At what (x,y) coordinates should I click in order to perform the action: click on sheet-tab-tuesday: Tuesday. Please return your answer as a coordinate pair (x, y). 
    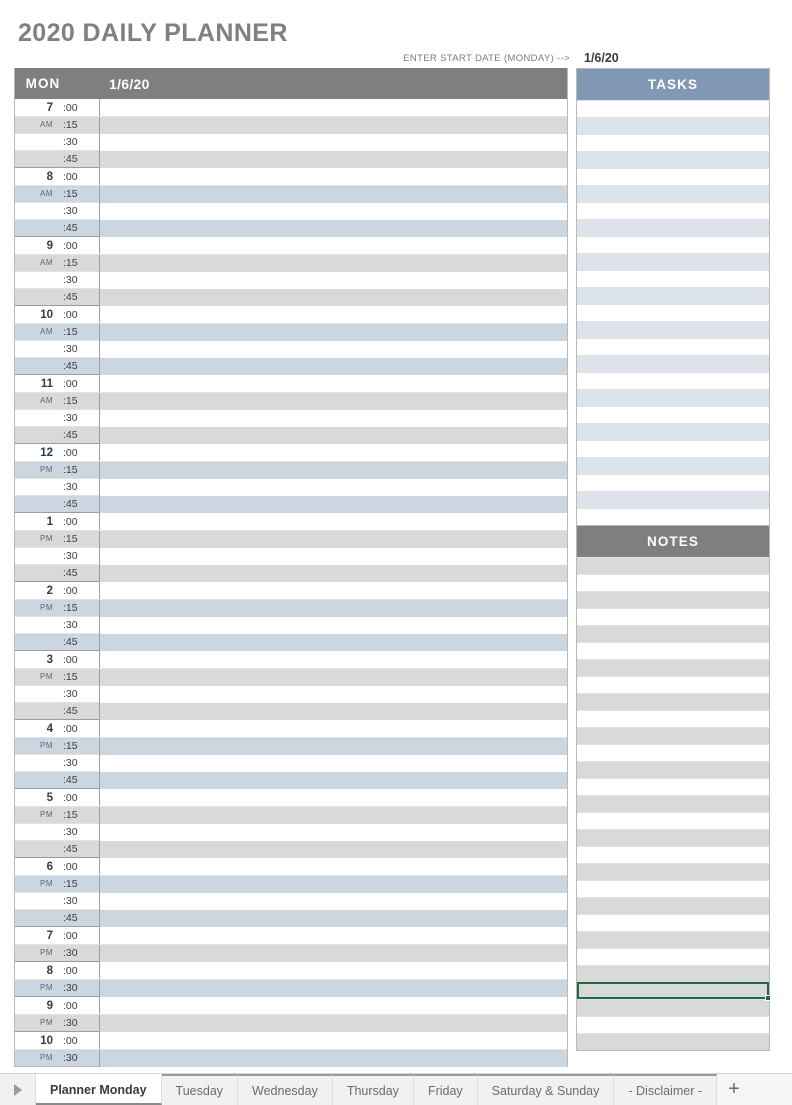
    Looking at the image, I should click on (200, 1089).